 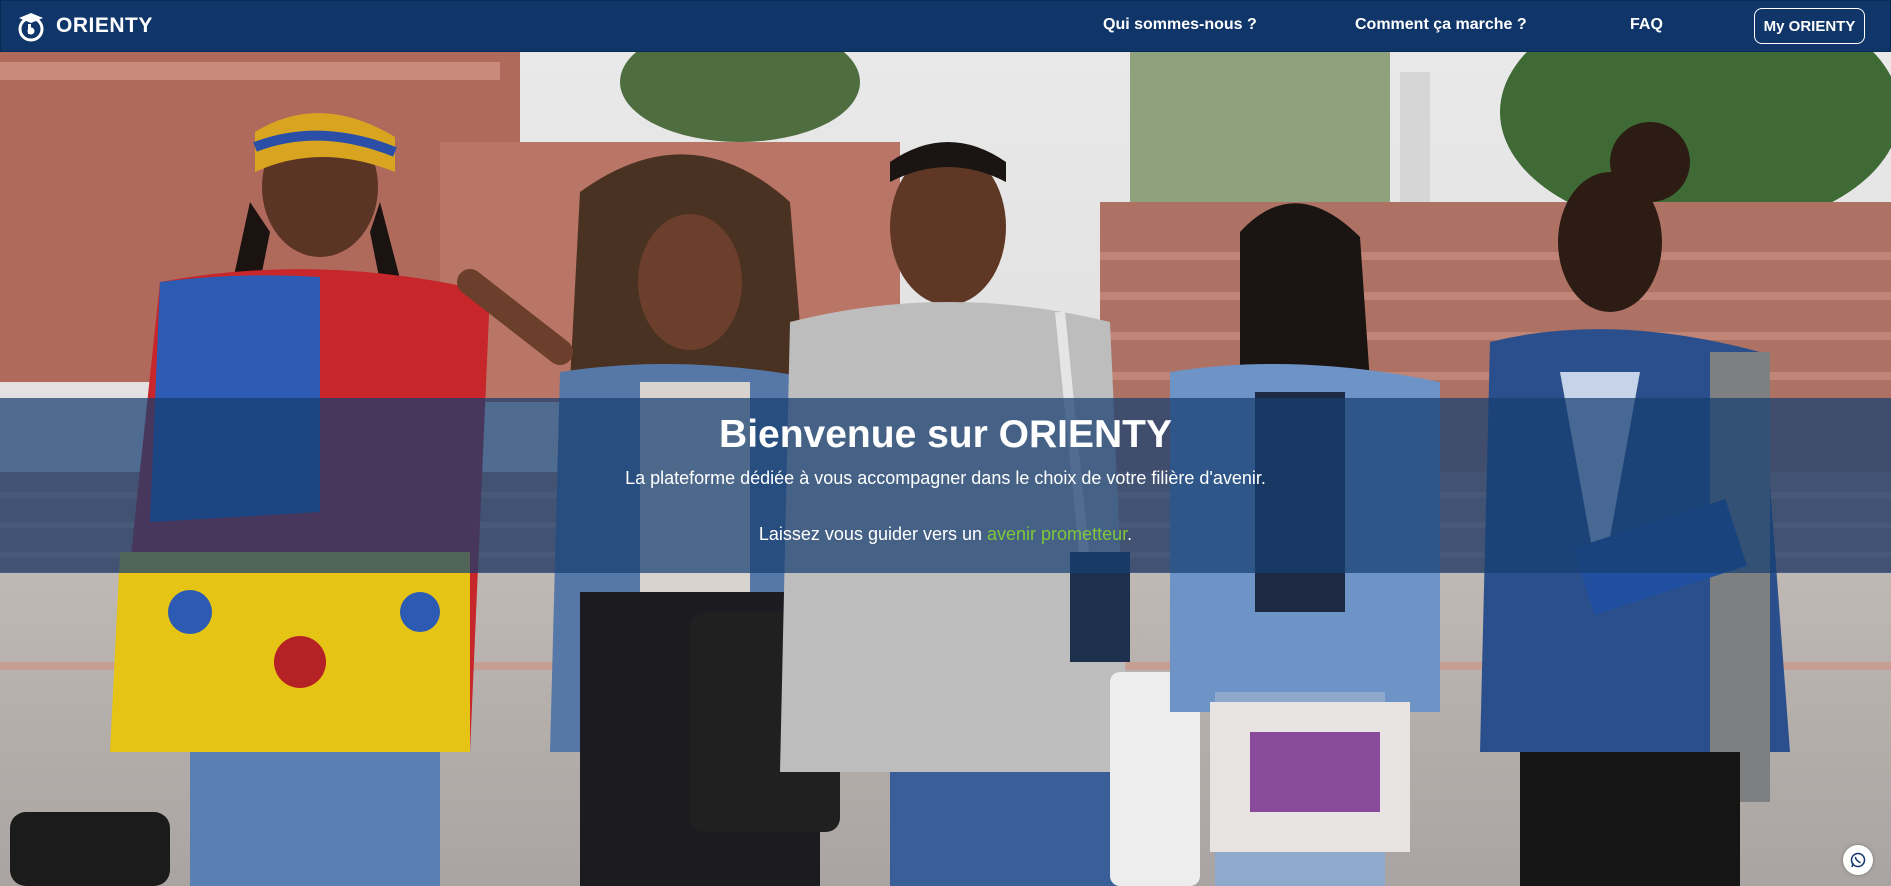 What do you see at coordinates (1809, 26) in the screenshot?
I see `my-orienty-button: My ORIENTY` at bounding box center [1809, 26].